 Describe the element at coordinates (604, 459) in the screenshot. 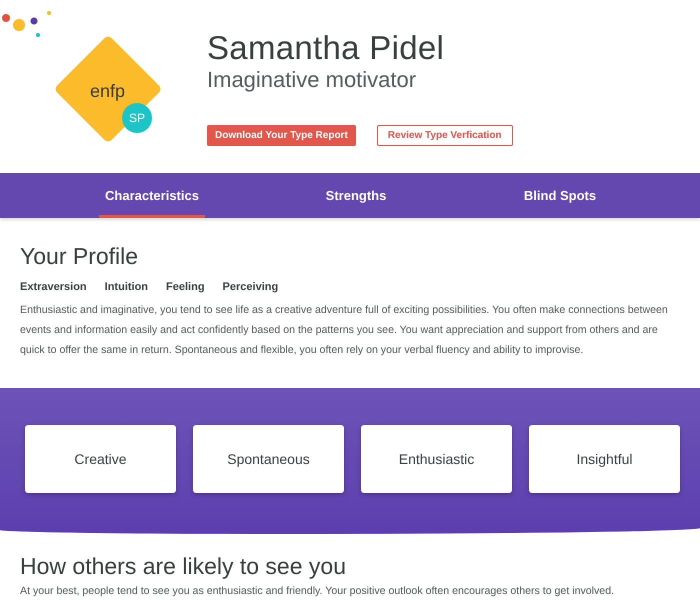

I see `trait-label: Insightful` at that location.